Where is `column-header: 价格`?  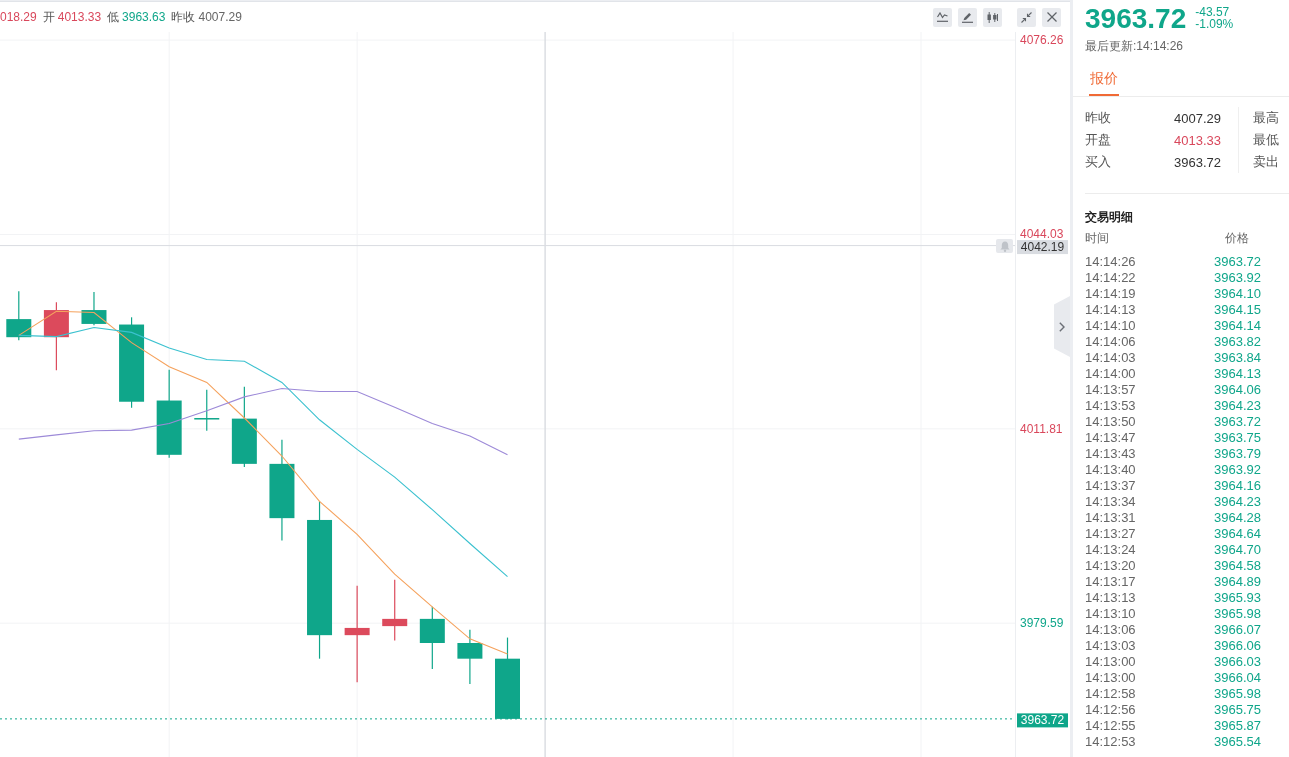 column-header: 价格 is located at coordinates (1237, 238).